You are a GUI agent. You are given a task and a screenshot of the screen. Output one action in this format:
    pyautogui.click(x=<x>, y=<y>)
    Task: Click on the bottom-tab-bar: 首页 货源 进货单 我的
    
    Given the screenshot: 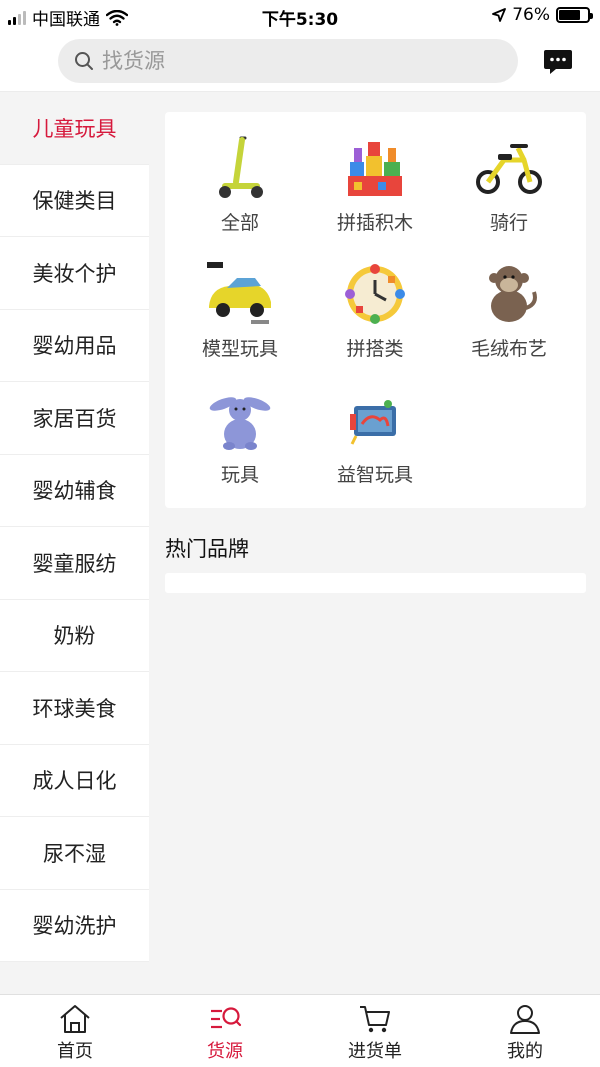 What is the action you would take?
    pyautogui.click(x=300, y=1030)
    